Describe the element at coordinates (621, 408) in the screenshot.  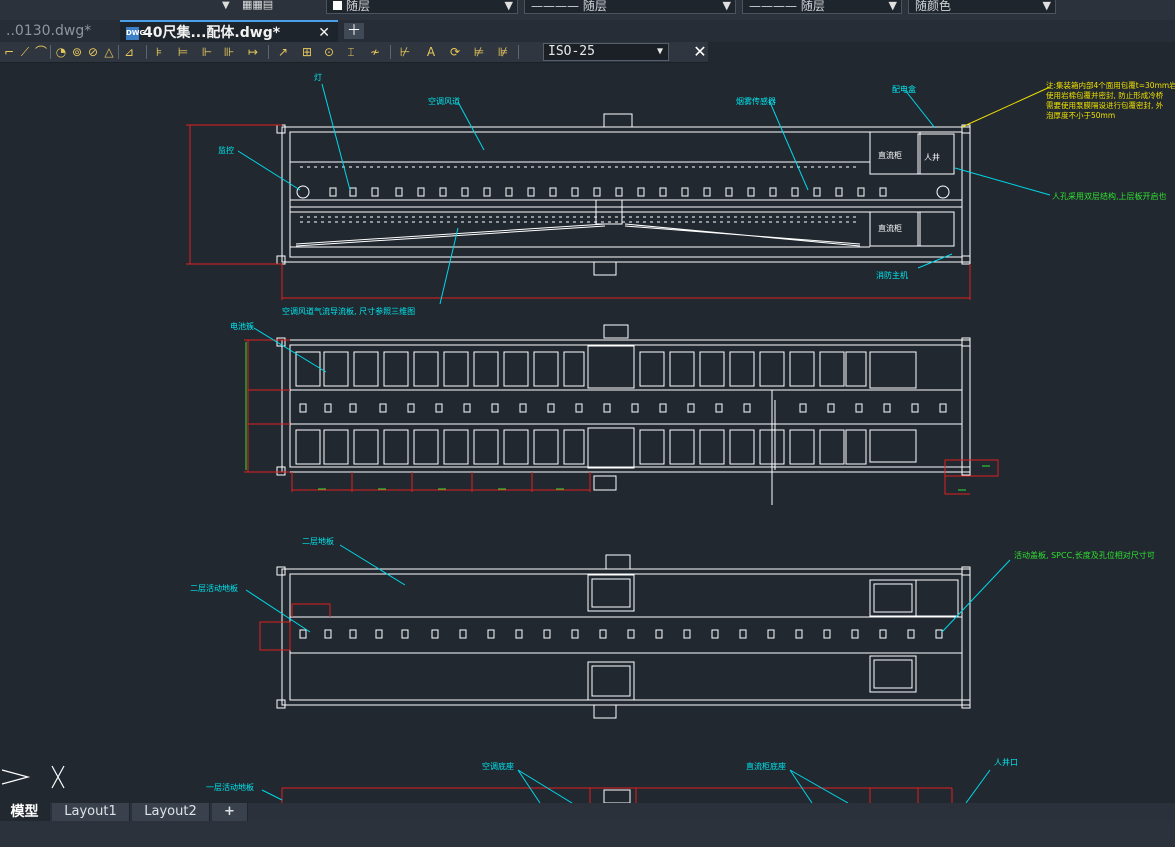
I see `battery-cells` at that location.